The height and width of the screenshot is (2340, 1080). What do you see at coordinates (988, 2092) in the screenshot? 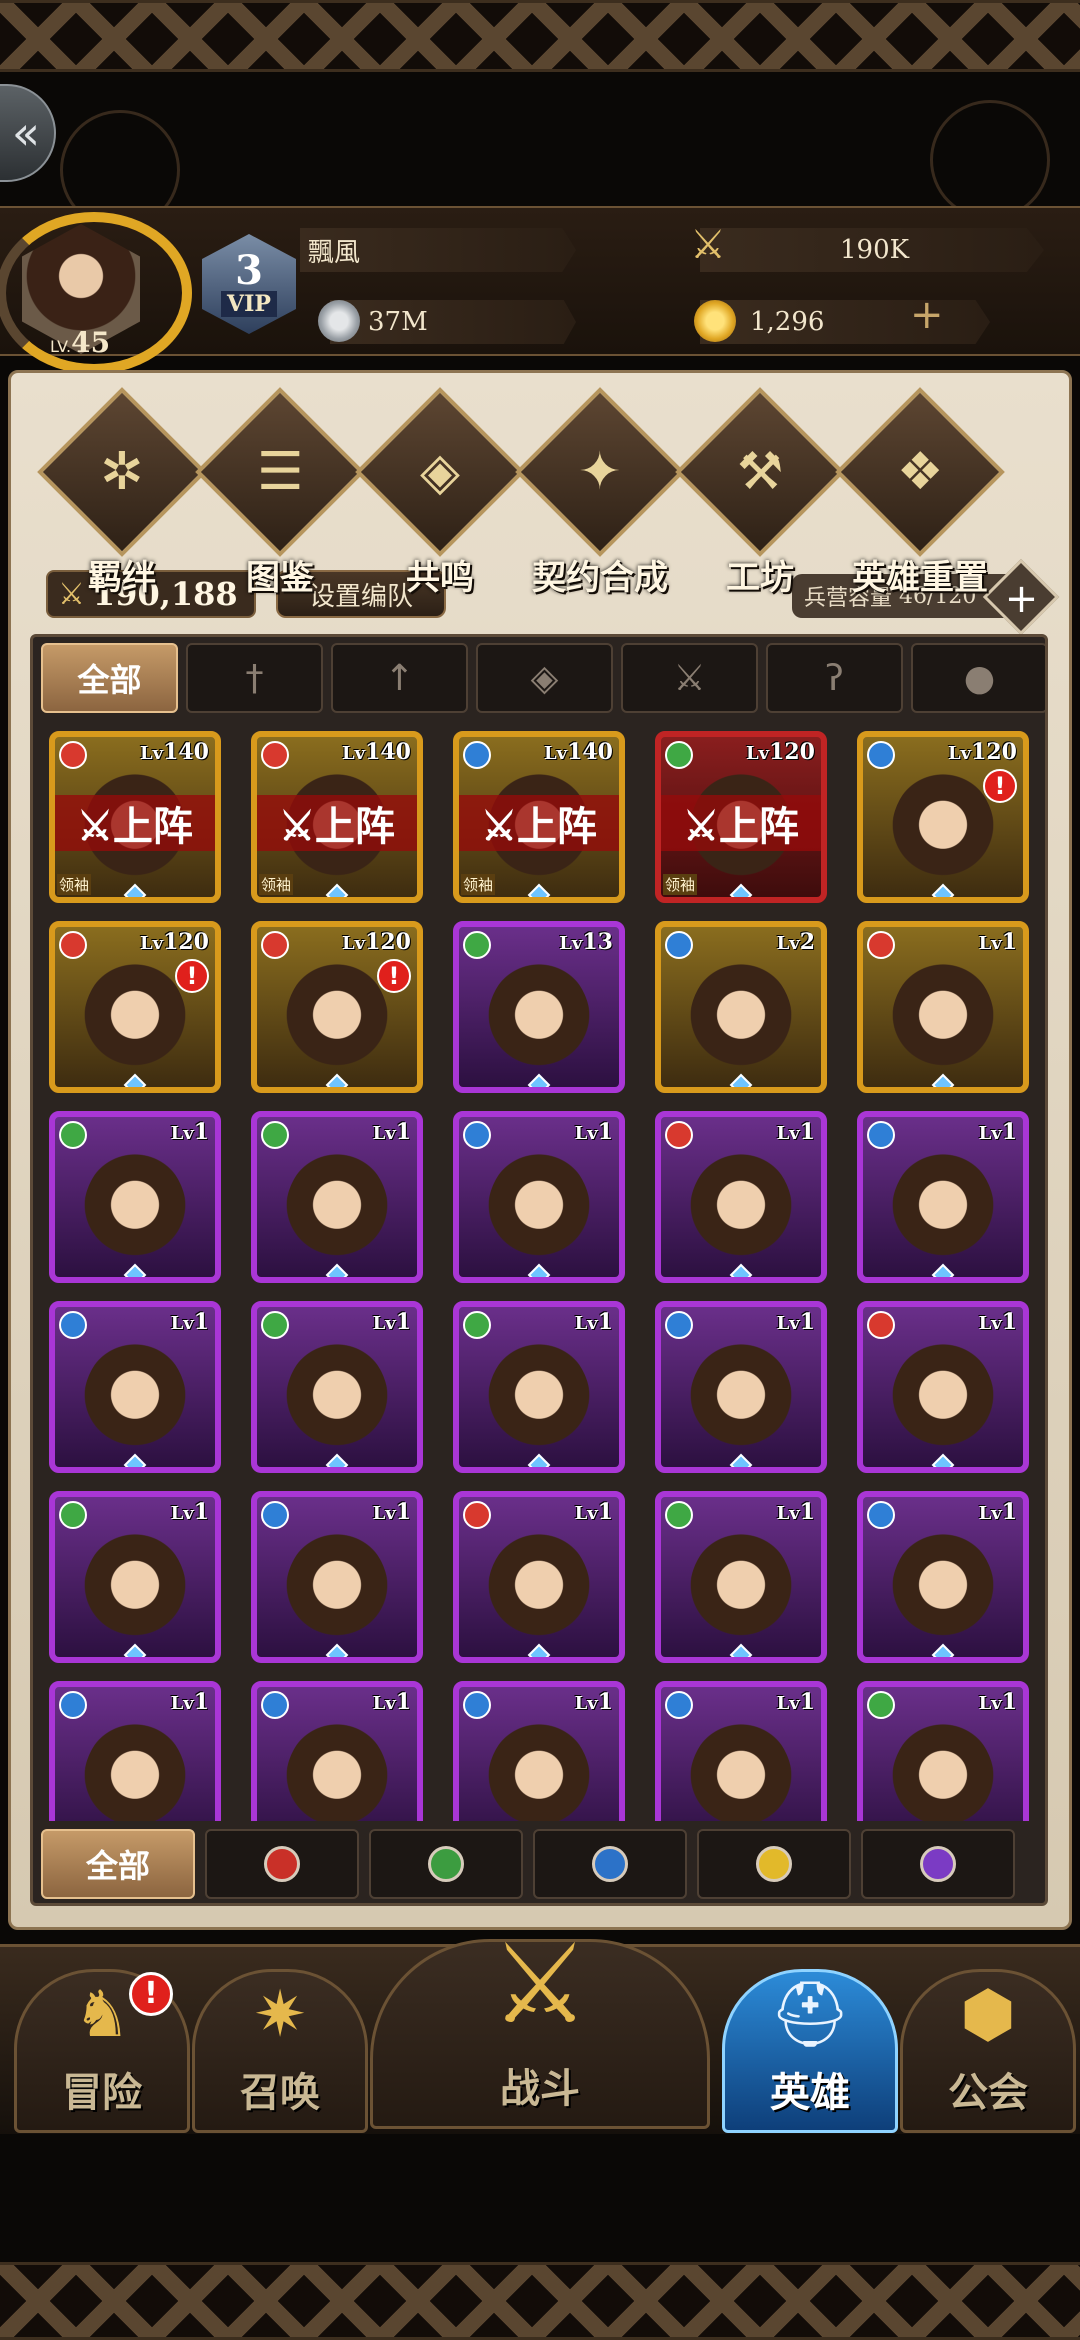
I see `nav-label: 公会` at bounding box center [988, 2092].